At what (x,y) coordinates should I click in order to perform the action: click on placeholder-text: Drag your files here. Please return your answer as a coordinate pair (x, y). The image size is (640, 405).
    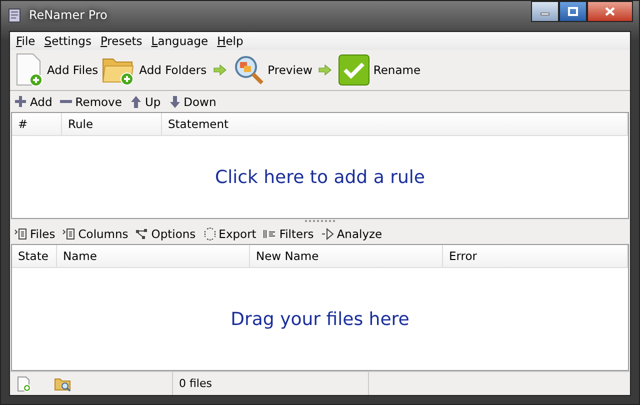
    Looking at the image, I should click on (320, 319).